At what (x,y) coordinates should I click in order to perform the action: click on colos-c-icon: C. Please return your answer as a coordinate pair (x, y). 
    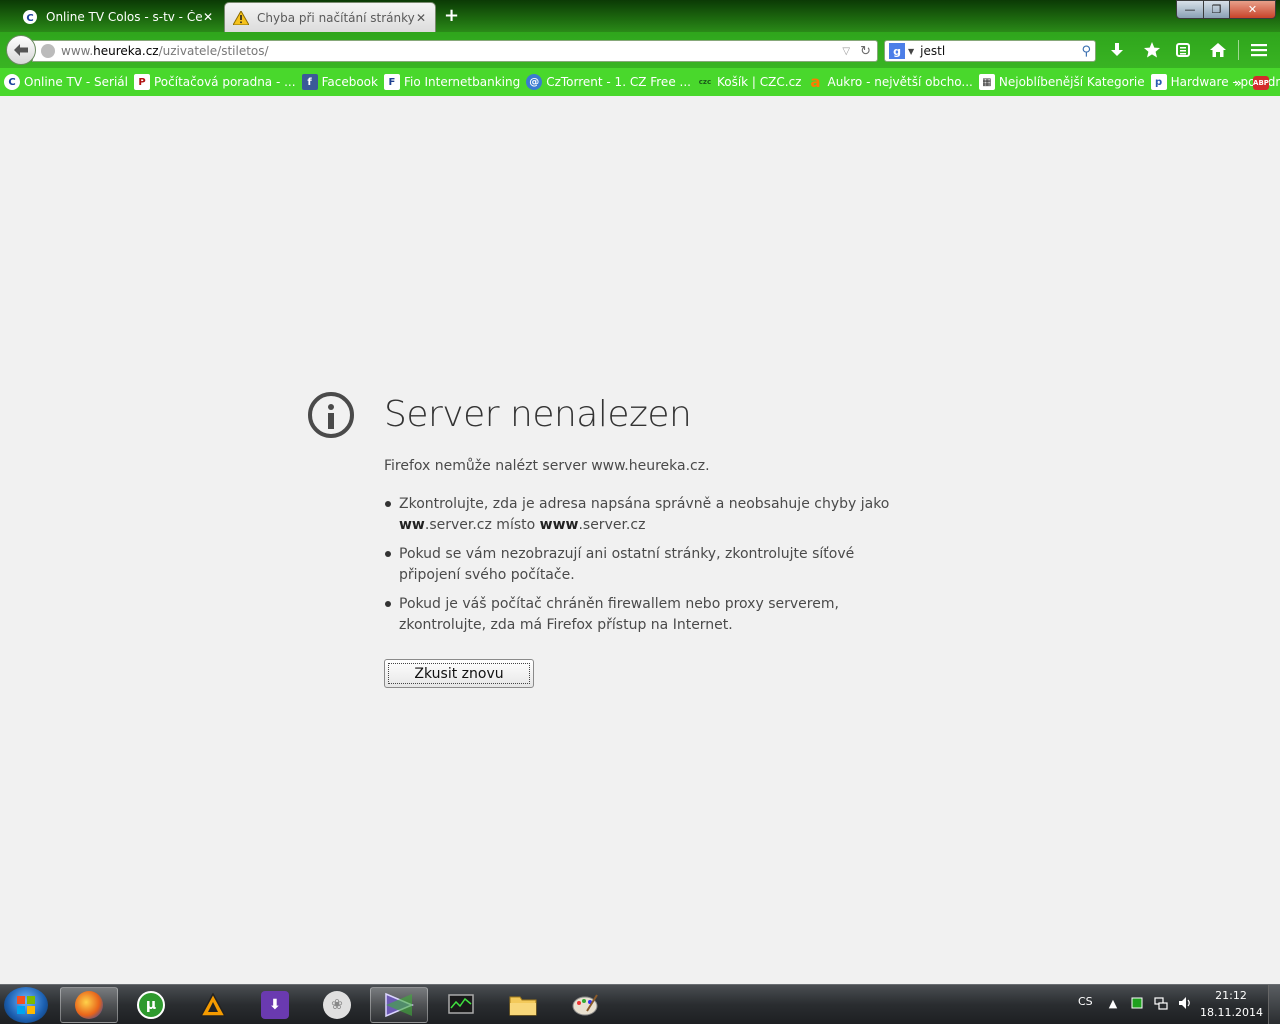
    Looking at the image, I should click on (30, 17).